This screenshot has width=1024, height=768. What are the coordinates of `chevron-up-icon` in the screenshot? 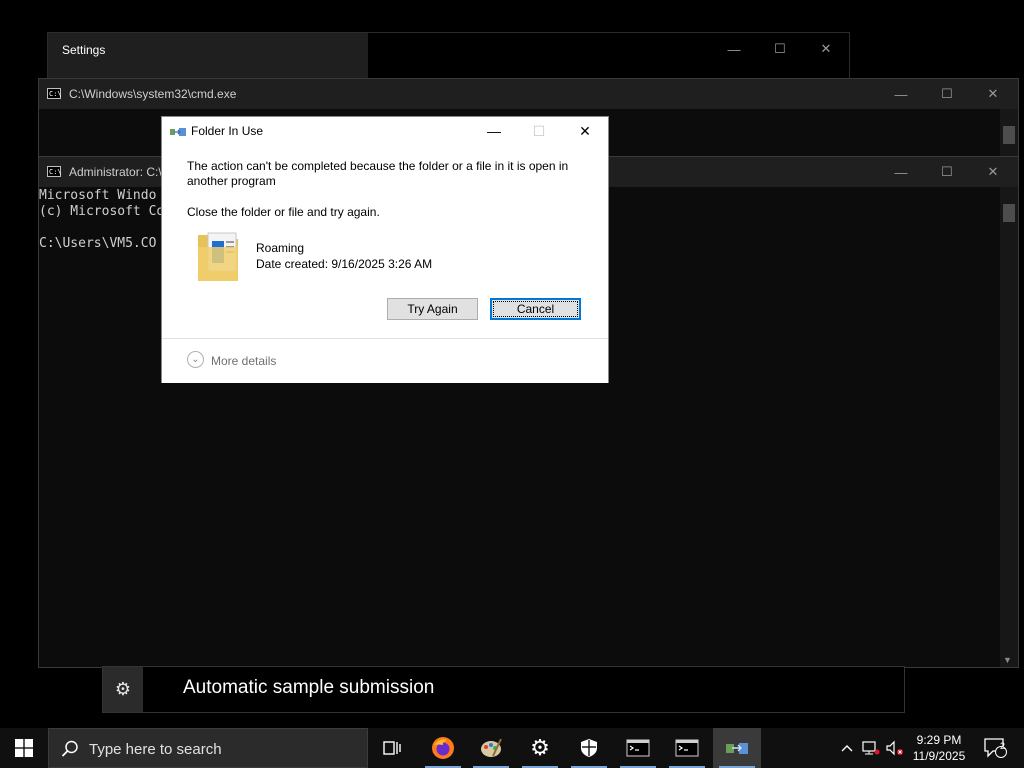 It's located at (847, 748).